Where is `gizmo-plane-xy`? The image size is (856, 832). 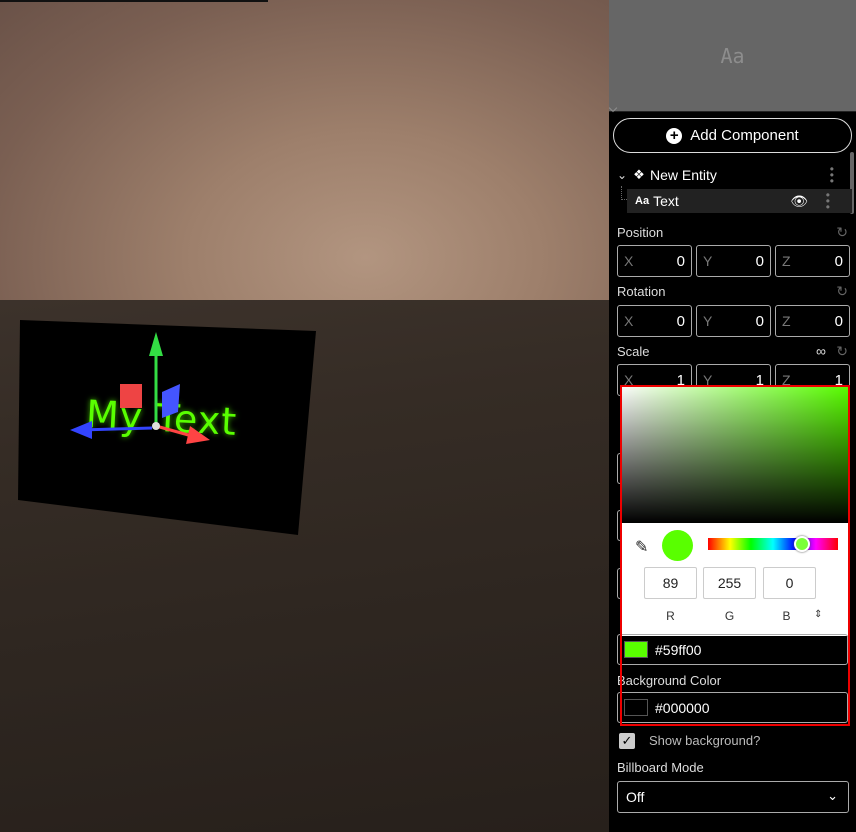
gizmo-plane-xy is located at coordinates (131, 396).